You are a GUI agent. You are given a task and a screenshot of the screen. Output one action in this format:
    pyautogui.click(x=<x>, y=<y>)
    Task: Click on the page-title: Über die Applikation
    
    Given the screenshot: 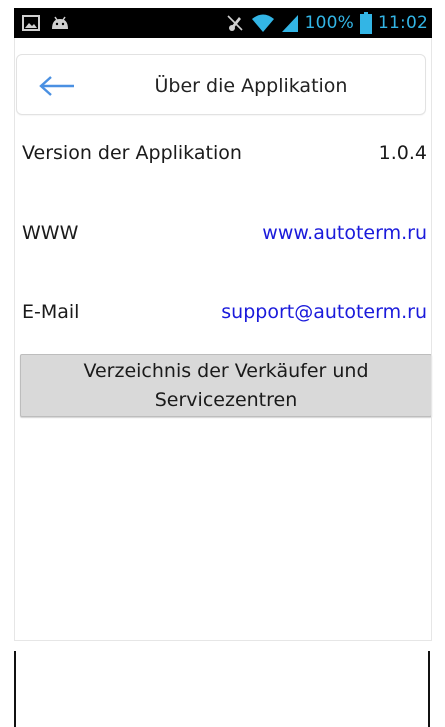 What is the action you would take?
    pyautogui.click(x=251, y=85)
    